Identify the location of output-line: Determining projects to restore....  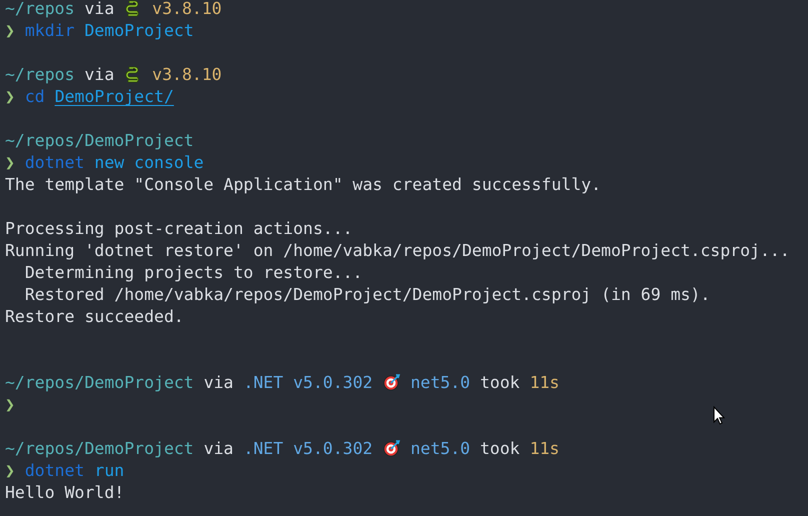
(193, 272).